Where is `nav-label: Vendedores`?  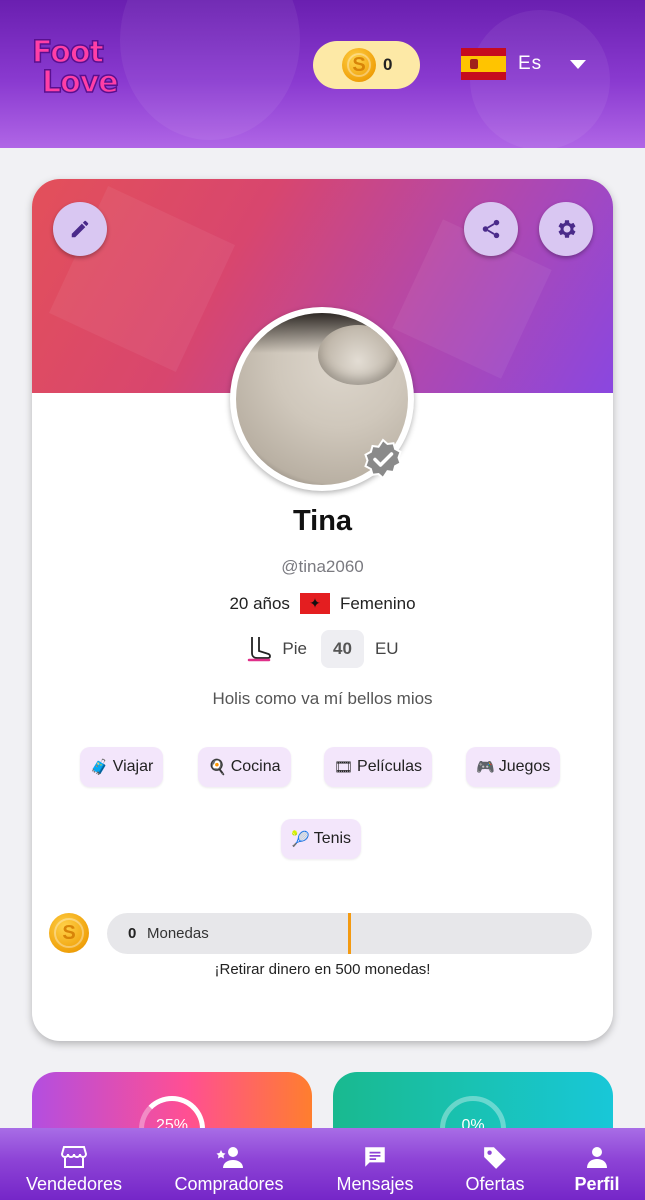 nav-label: Vendedores is located at coordinates (74, 1184).